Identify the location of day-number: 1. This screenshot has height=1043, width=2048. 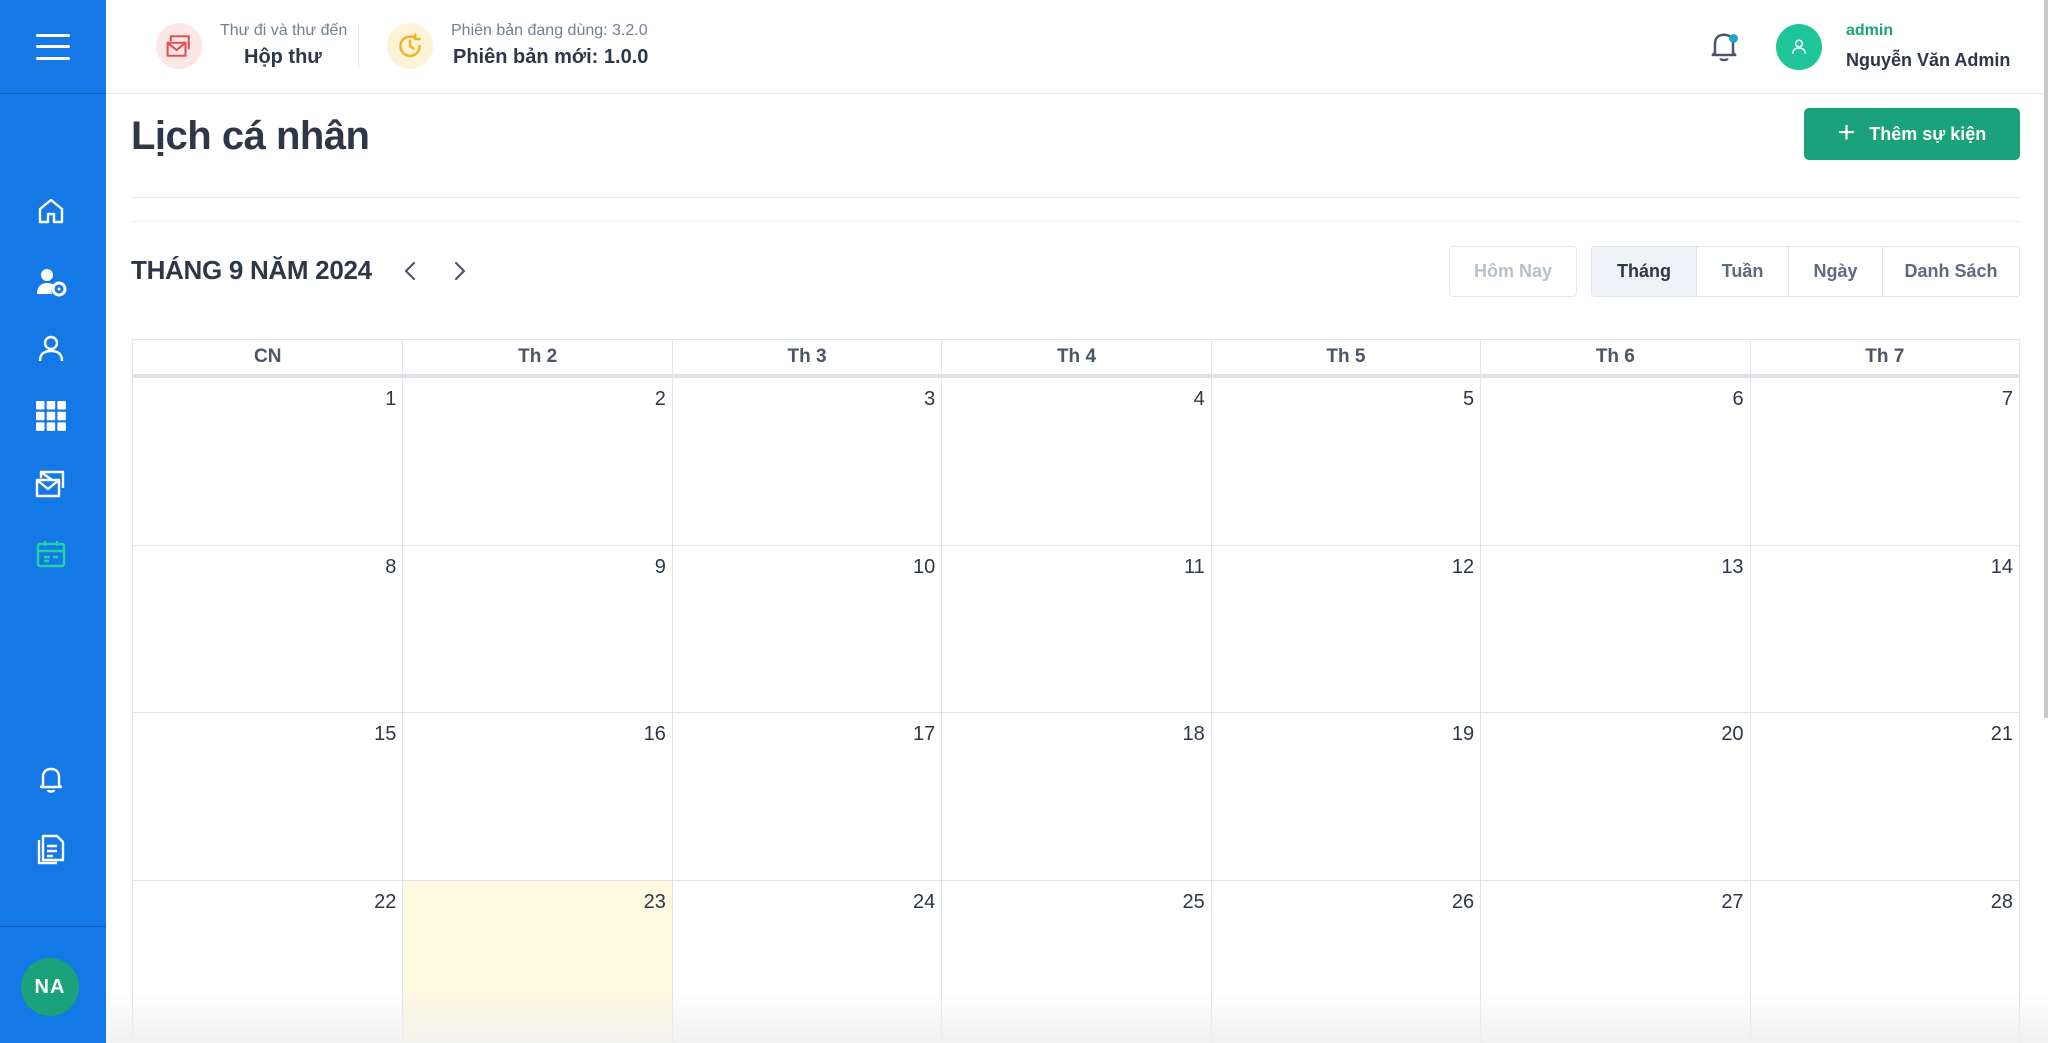
(391, 399).